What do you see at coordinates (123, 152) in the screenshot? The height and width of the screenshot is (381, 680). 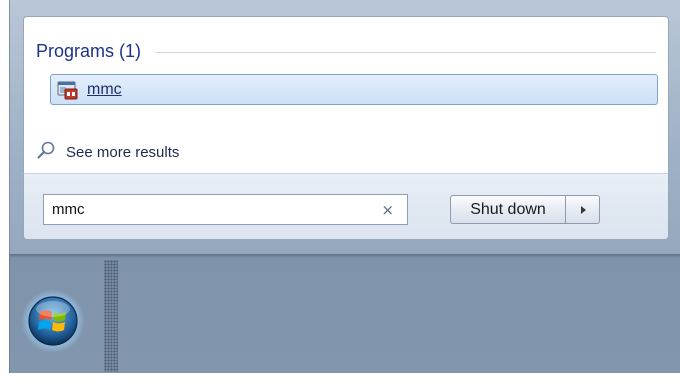 I see `see-more-results-label: See more results` at bounding box center [123, 152].